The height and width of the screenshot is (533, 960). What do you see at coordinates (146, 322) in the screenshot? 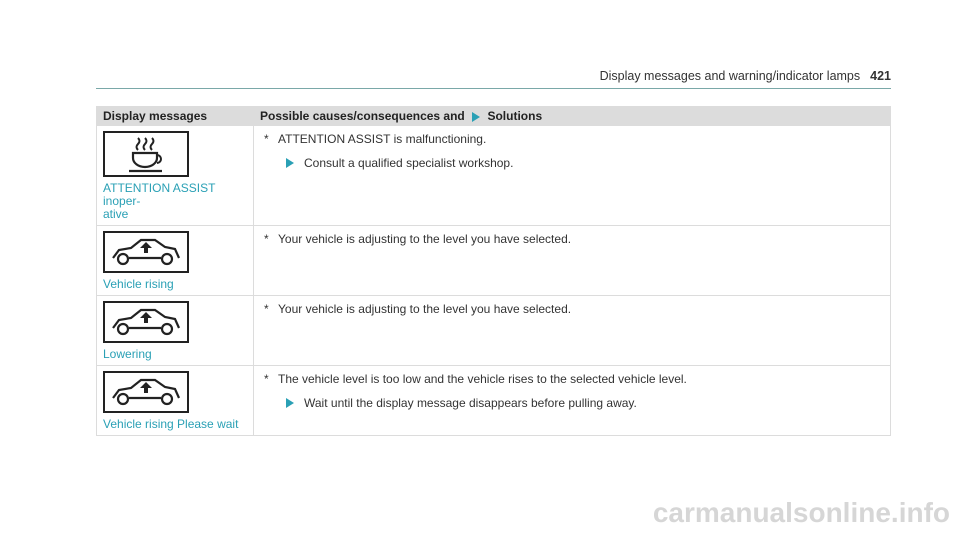
I see `vehicle-lowering-icon` at bounding box center [146, 322].